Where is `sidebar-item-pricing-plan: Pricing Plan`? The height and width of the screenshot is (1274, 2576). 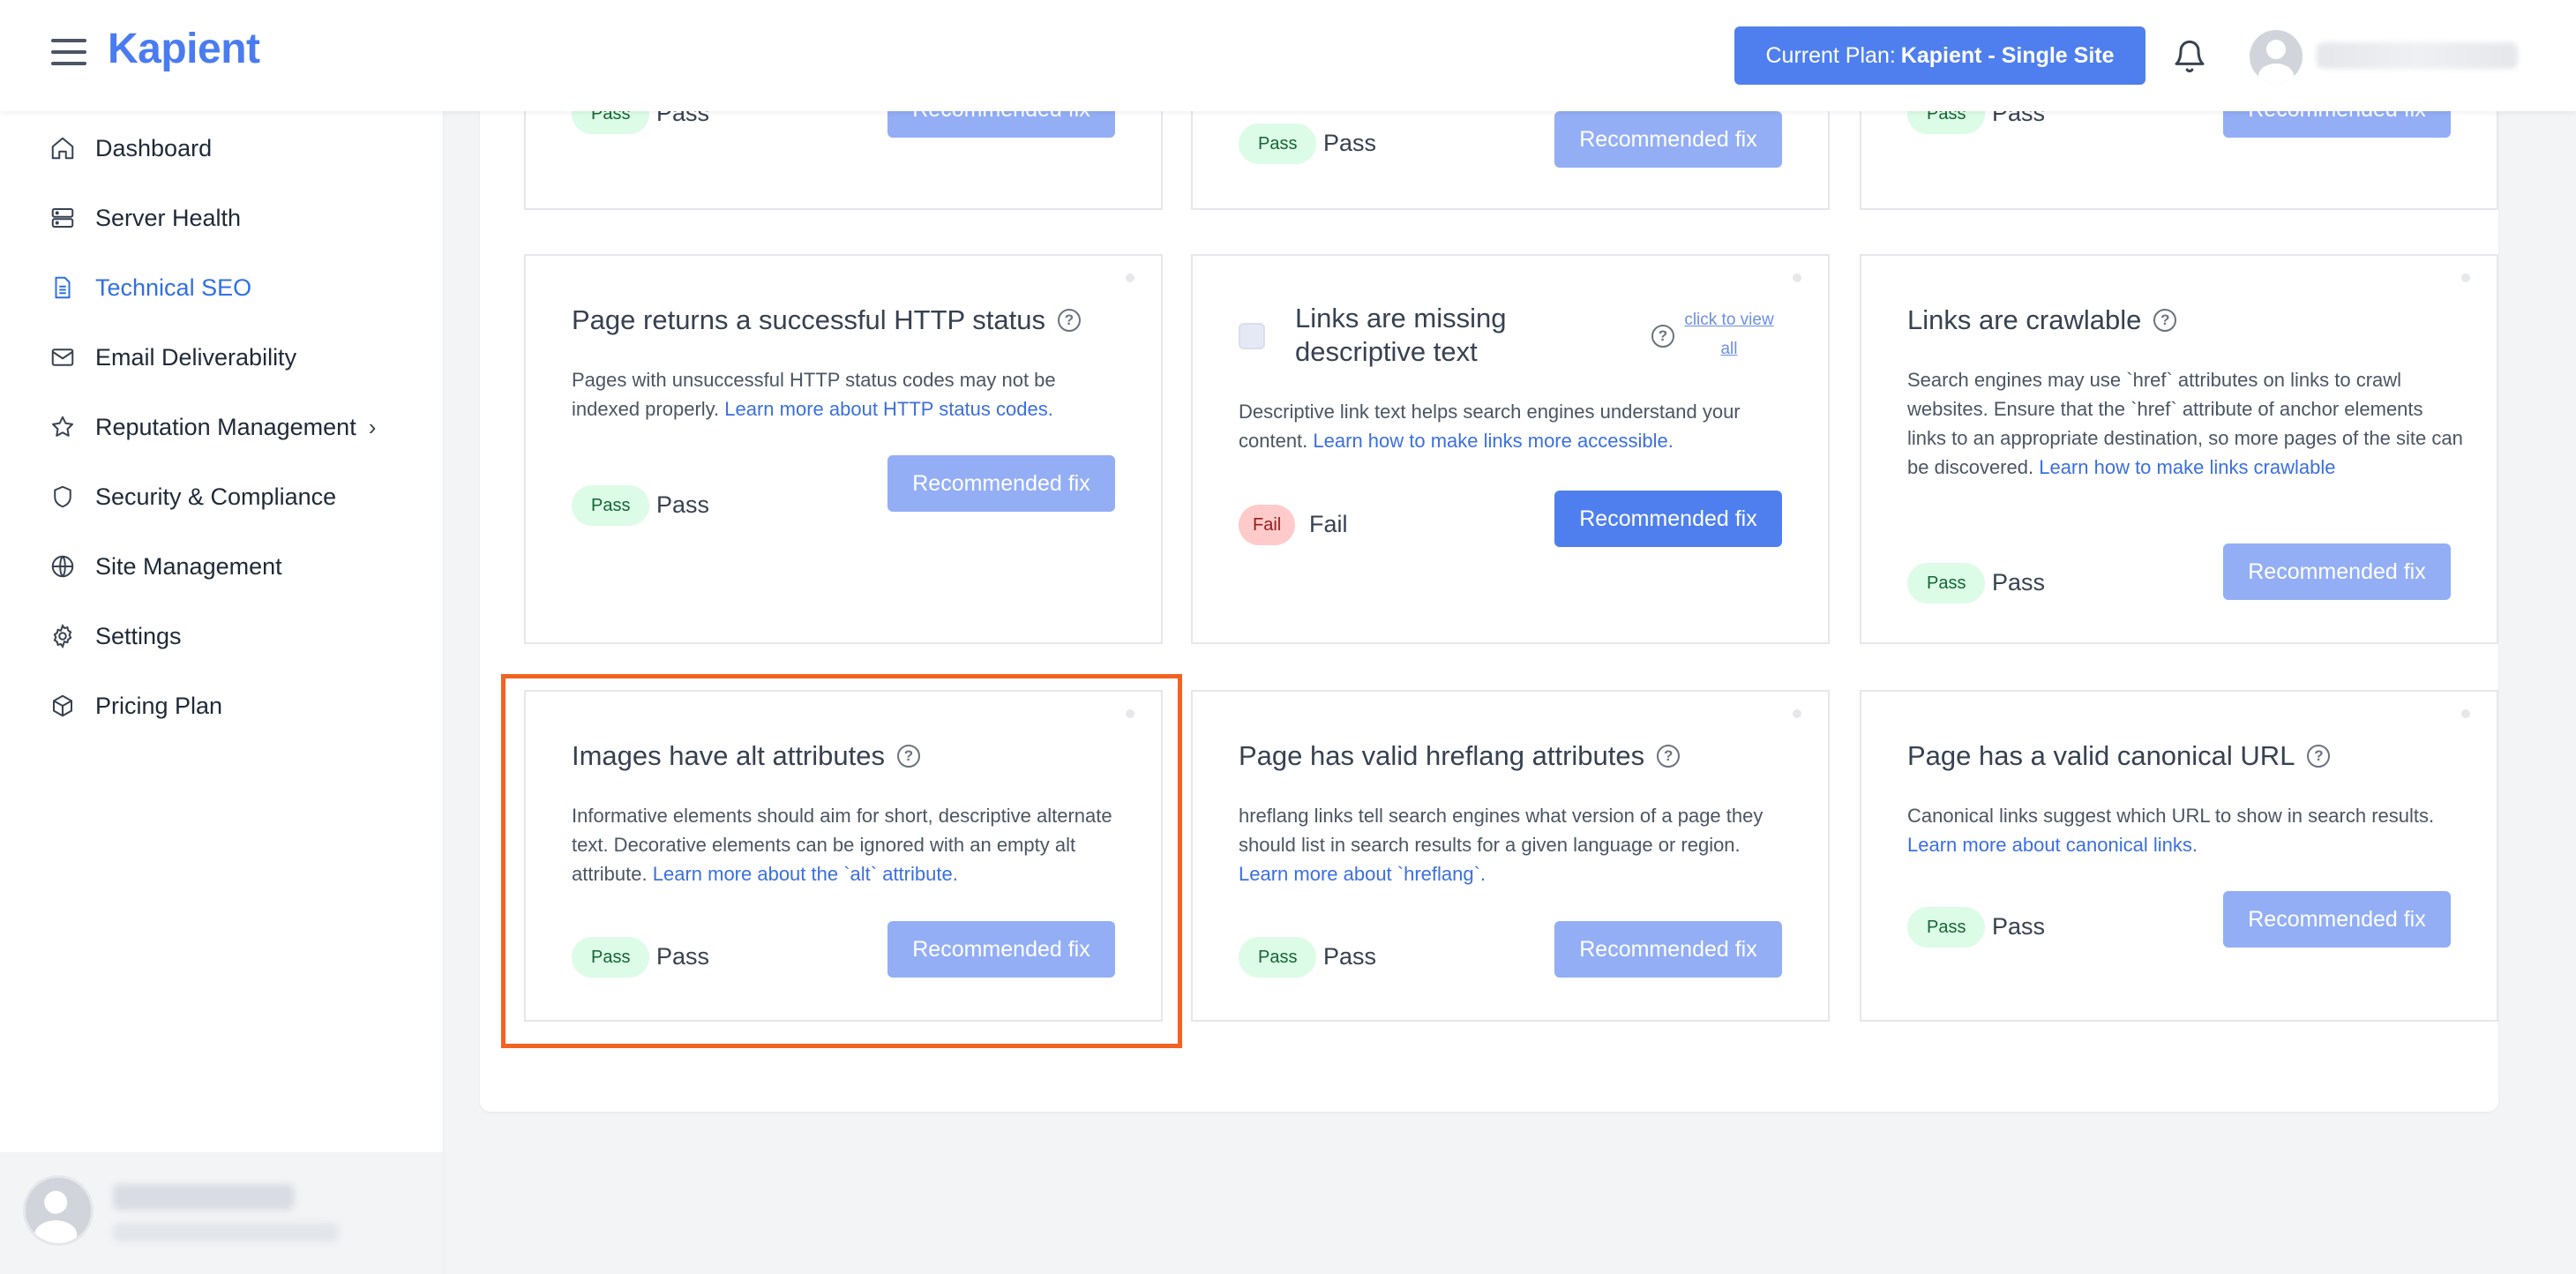
sidebar-item-pricing-plan: Pricing Plan is located at coordinates (135, 706).